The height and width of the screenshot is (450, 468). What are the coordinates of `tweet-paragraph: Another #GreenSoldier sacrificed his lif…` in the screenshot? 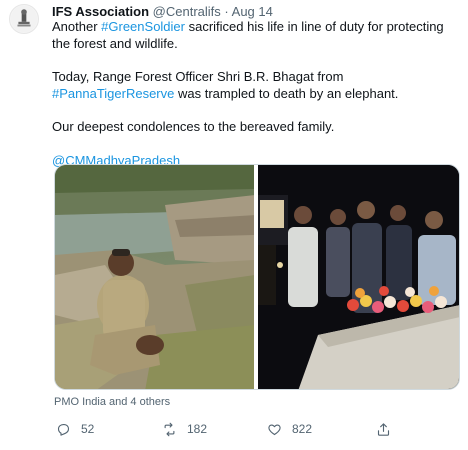 It's located at (257, 35).